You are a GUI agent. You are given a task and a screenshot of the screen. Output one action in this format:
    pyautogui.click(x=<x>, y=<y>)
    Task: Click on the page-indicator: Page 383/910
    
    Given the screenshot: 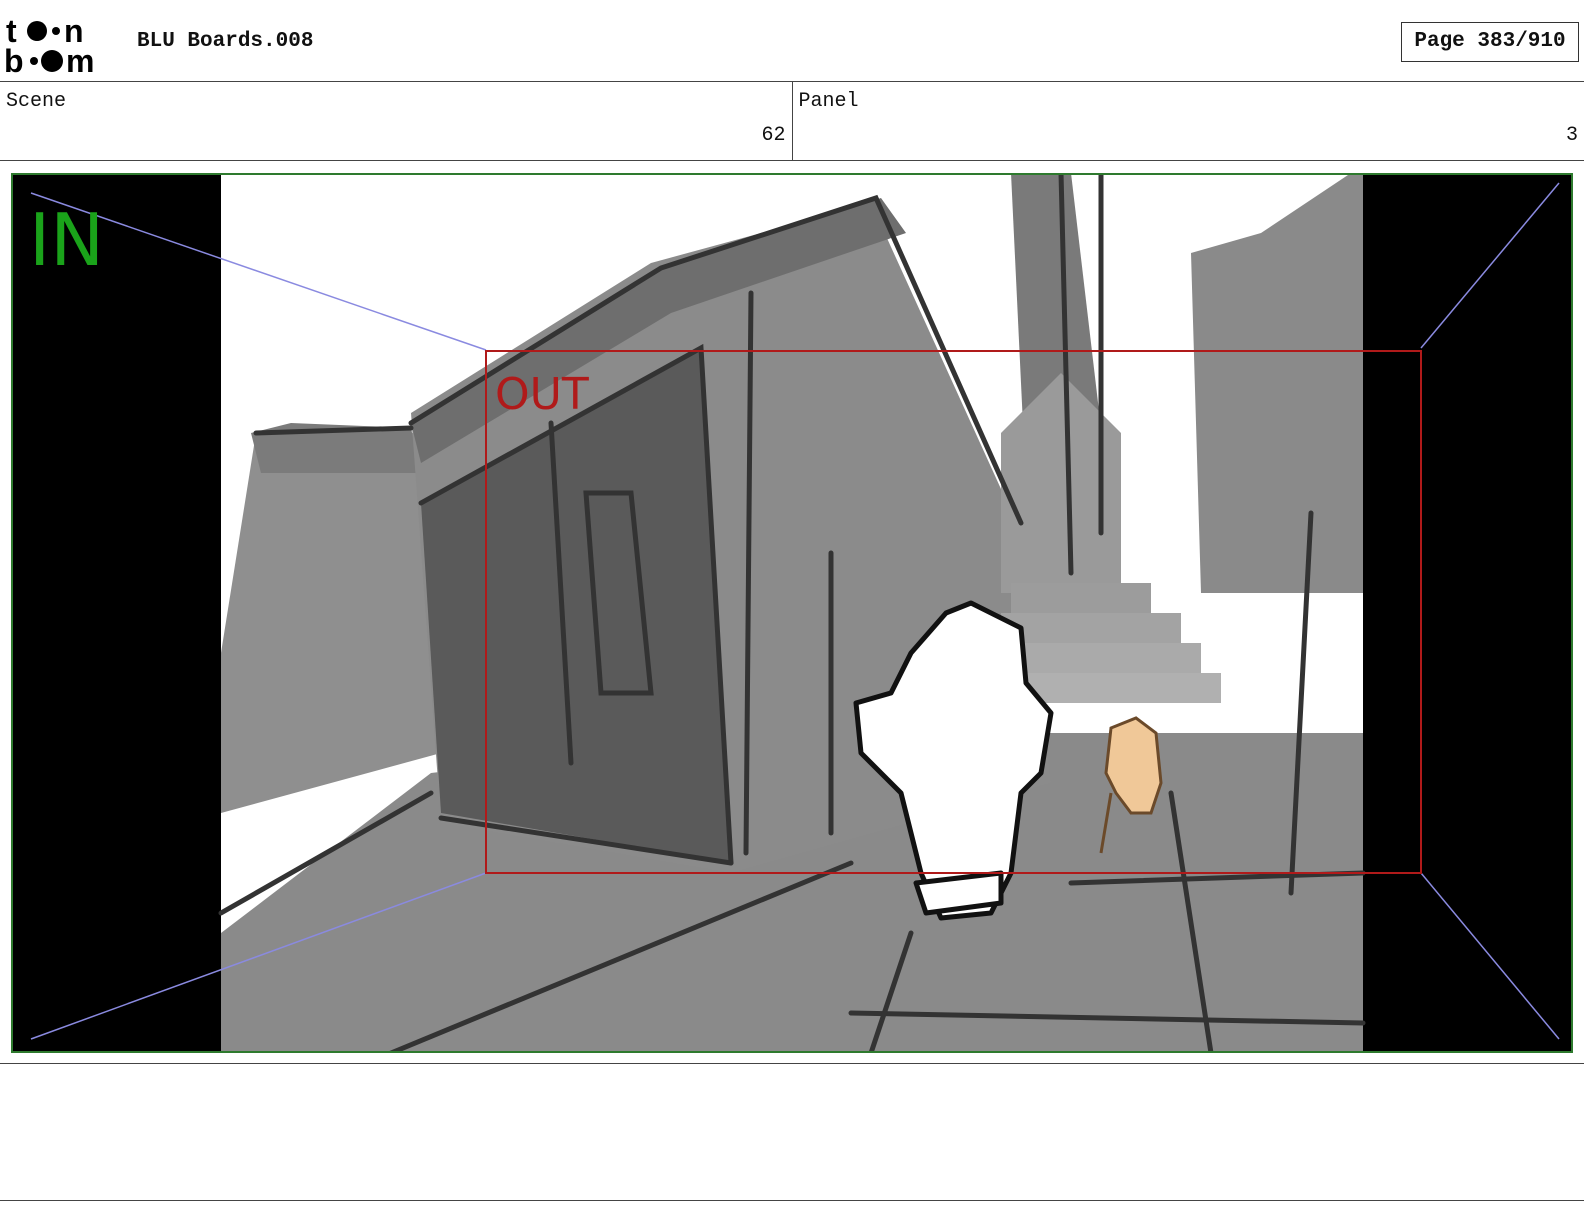 What is the action you would take?
    pyautogui.click(x=1490, y=42)
    